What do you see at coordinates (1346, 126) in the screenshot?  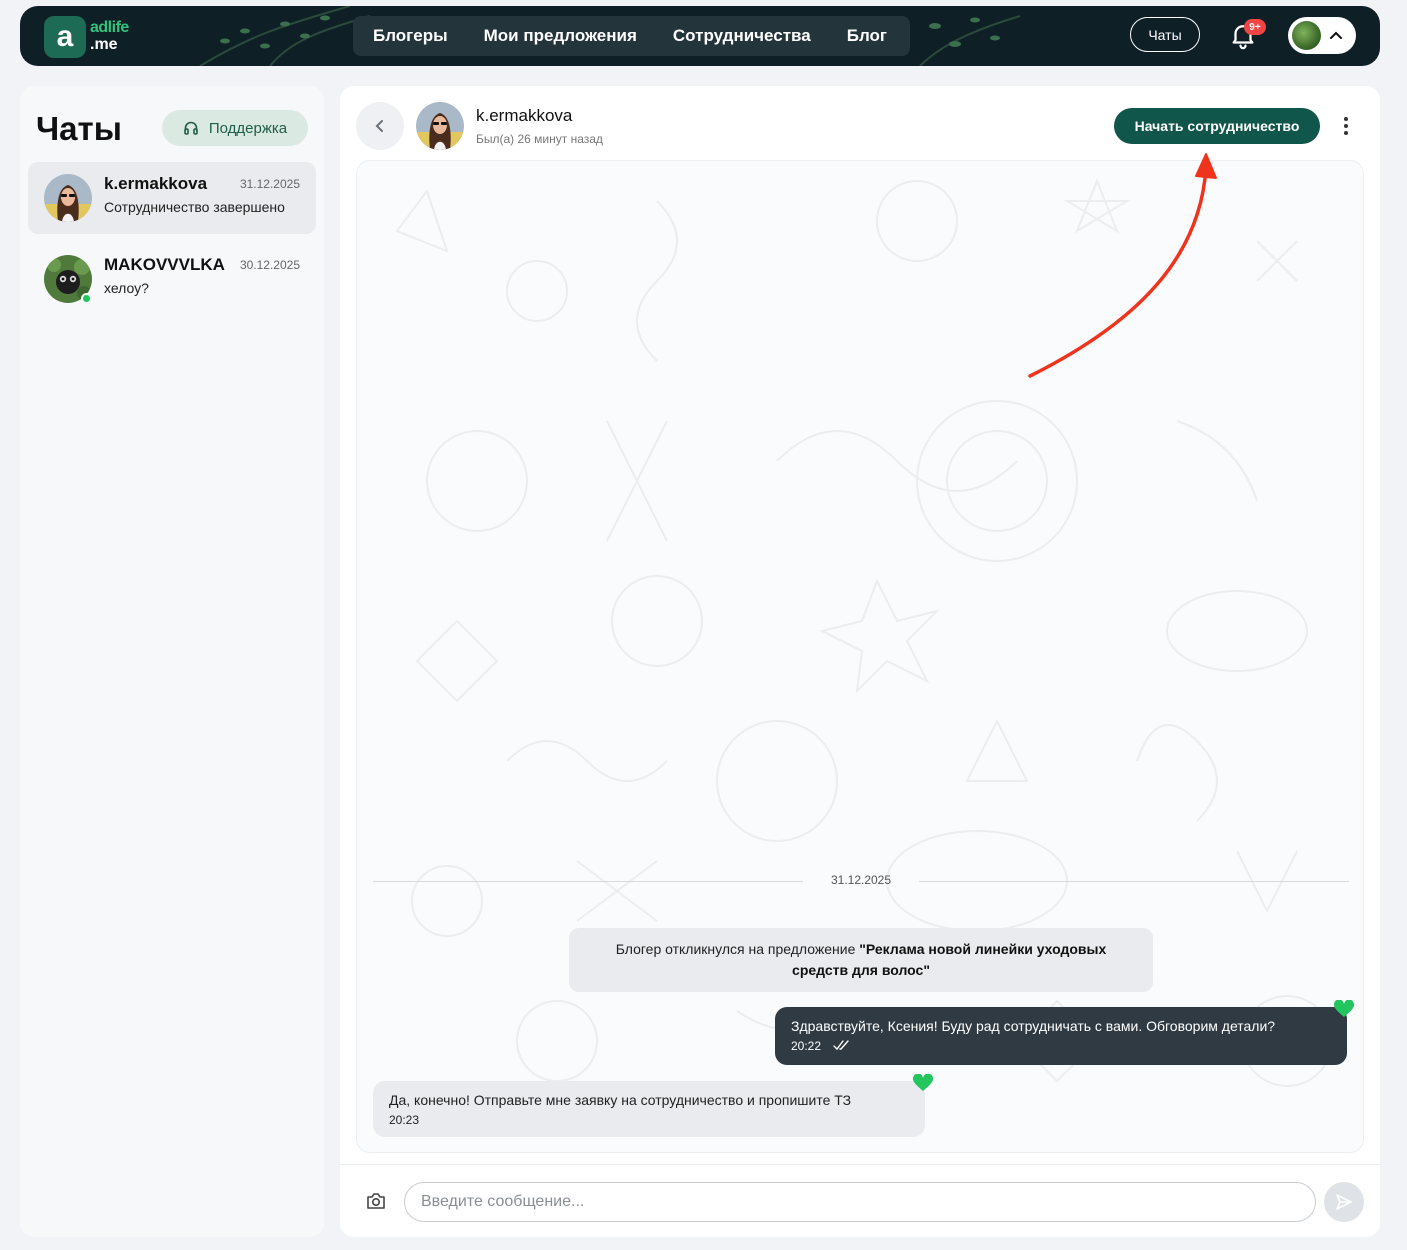 I see `kebab-icon` at bounding box center [1346, 126].